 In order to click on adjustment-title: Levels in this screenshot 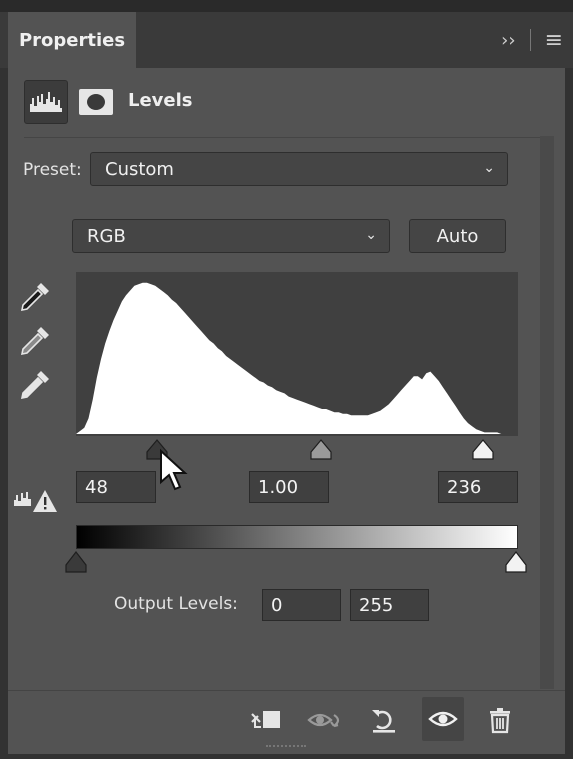, I will do `click(160, 100)`.